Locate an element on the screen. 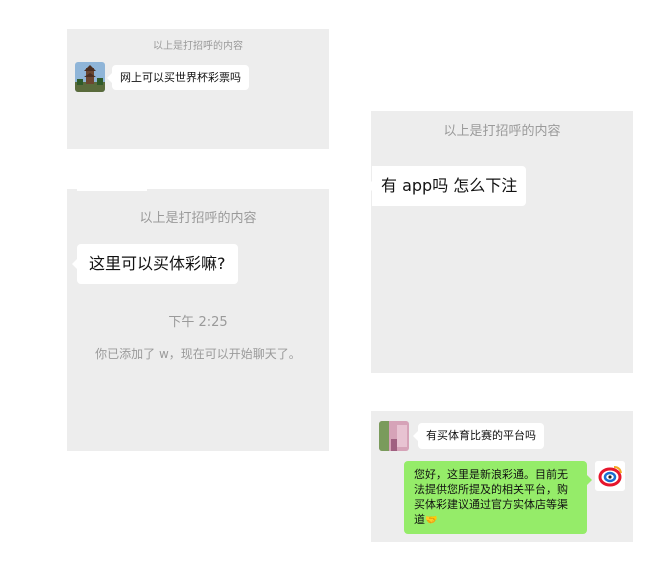 This screenshot has height=572, width=663. sina-logo-icon is located at coordinates (610, 476).